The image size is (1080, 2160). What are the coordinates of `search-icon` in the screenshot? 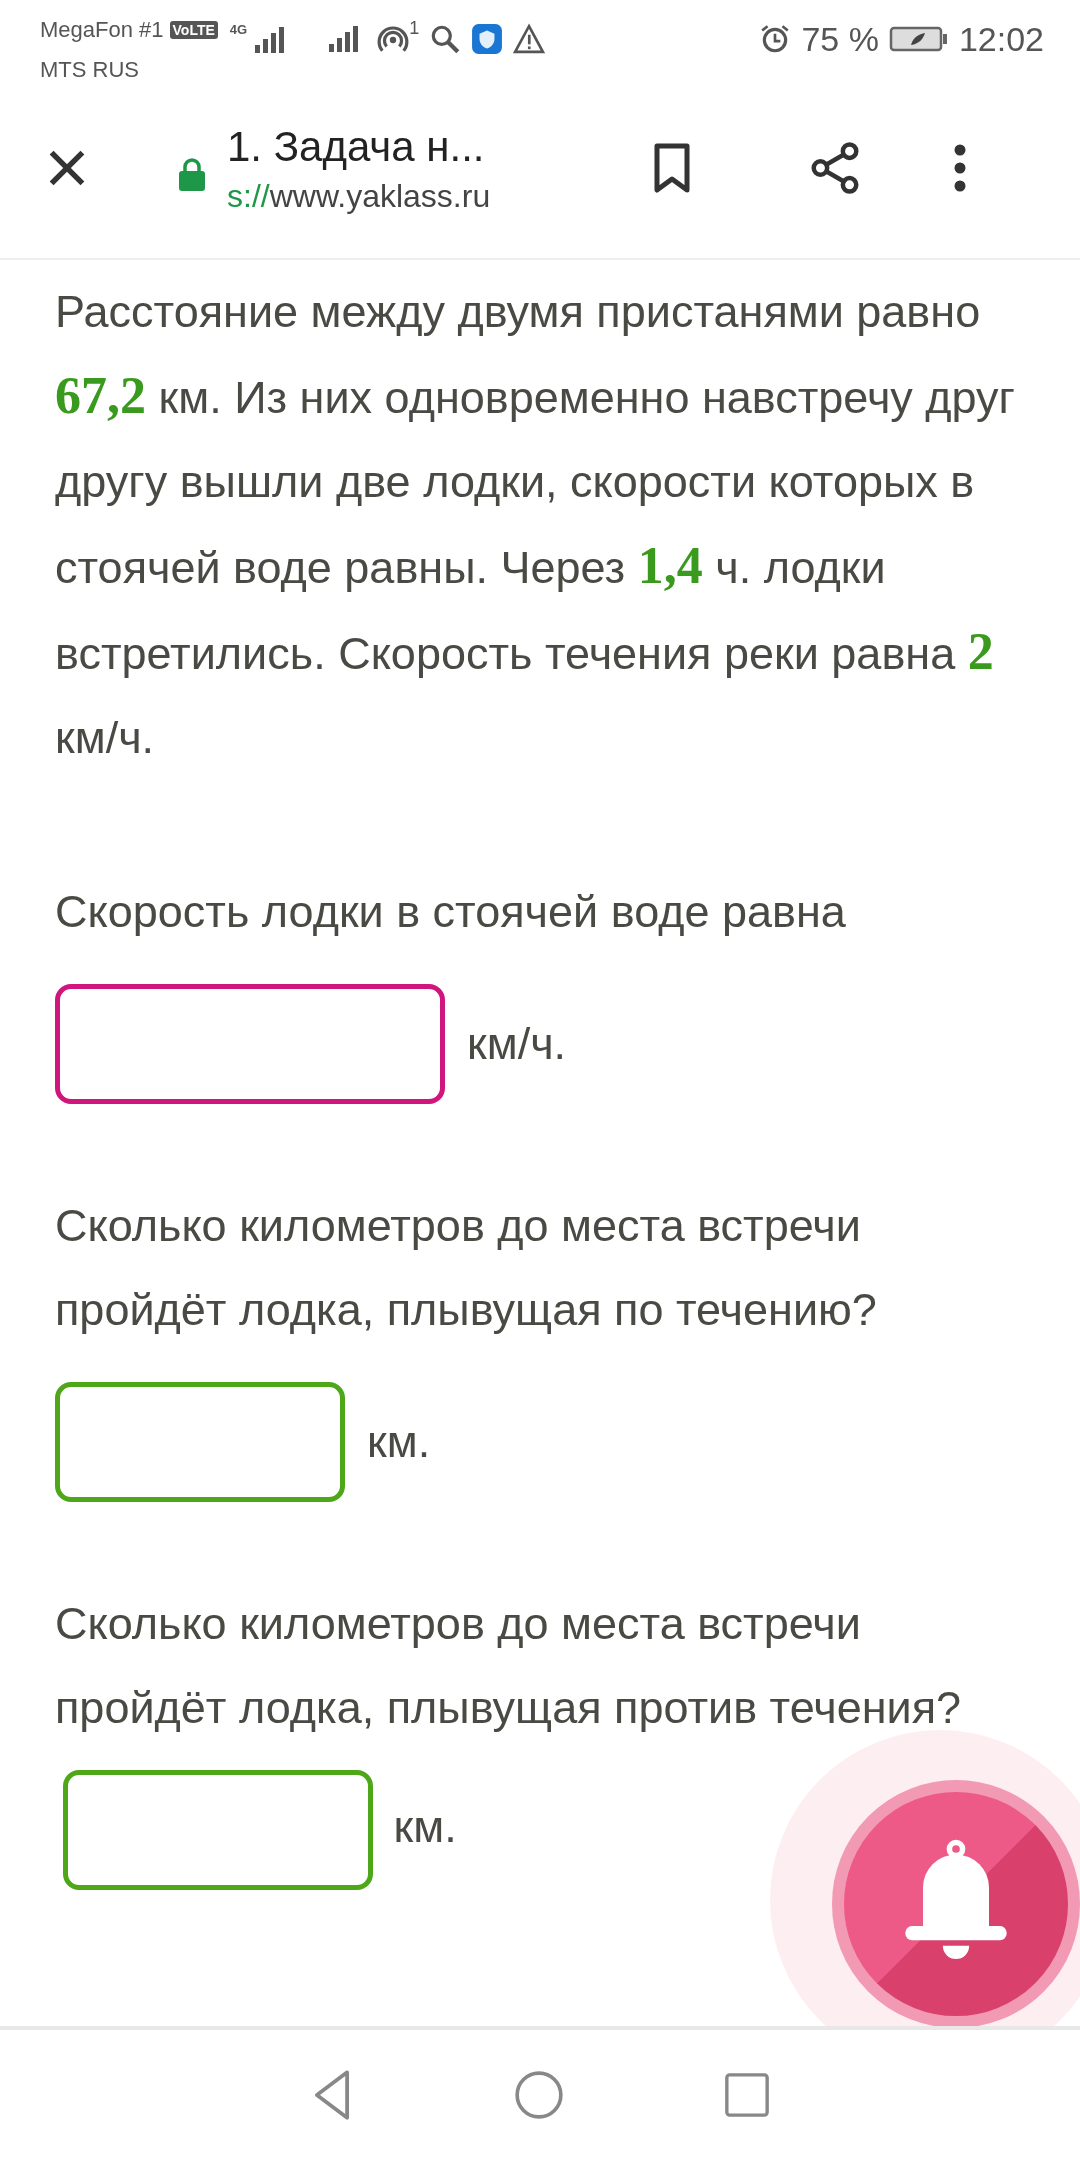 It's located at (445, 39).